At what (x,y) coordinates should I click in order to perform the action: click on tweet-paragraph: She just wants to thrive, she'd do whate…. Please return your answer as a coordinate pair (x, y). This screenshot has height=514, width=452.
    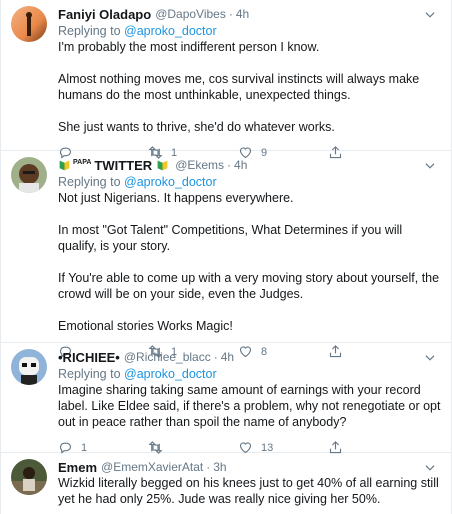
    Looking at the image, I should click on (196, 127).